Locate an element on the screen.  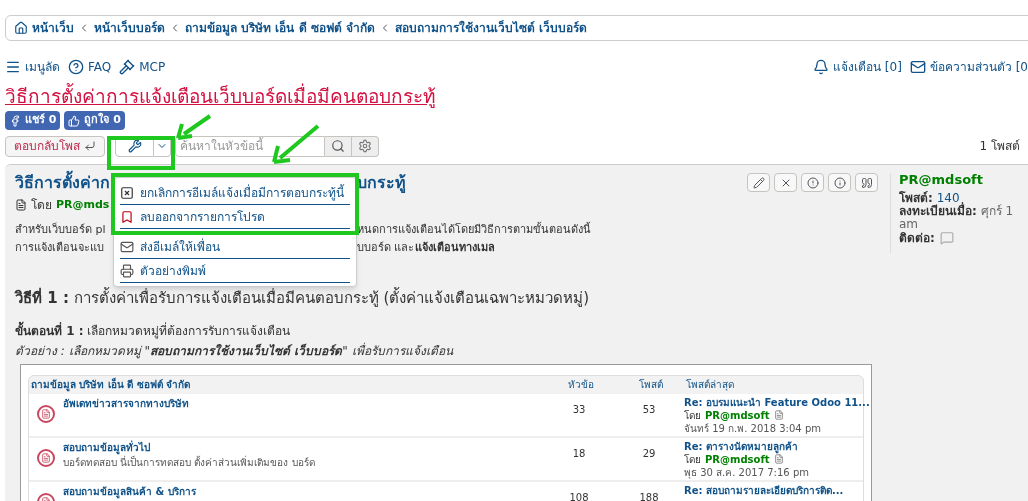
x-box-icon is located at coordinates (127, 192).